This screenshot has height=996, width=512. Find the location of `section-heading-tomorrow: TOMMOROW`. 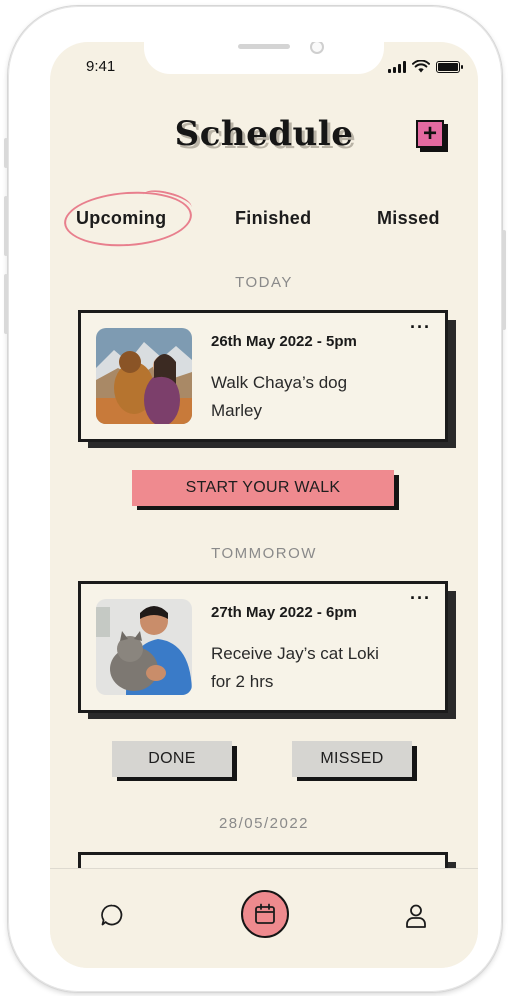

section-heading-tomorrow: TOMMOROW is located at coordinates (264, 553).